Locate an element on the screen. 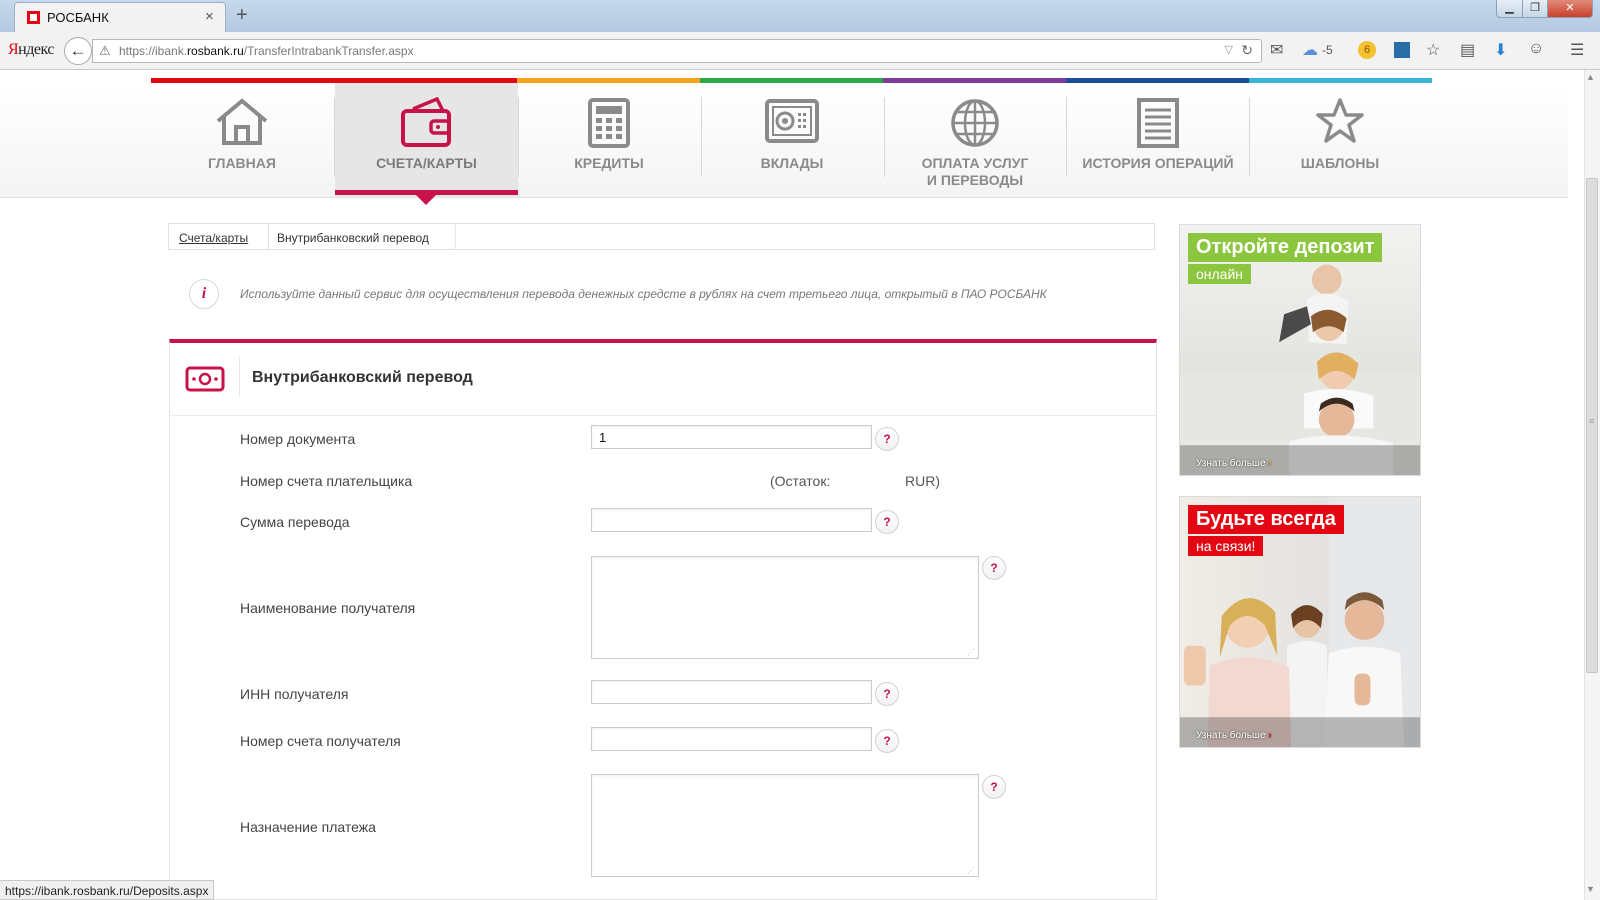  promo-connected-banner: Будьте всегда на связи! Узнать больше › is located at coordinates (1300, 622).